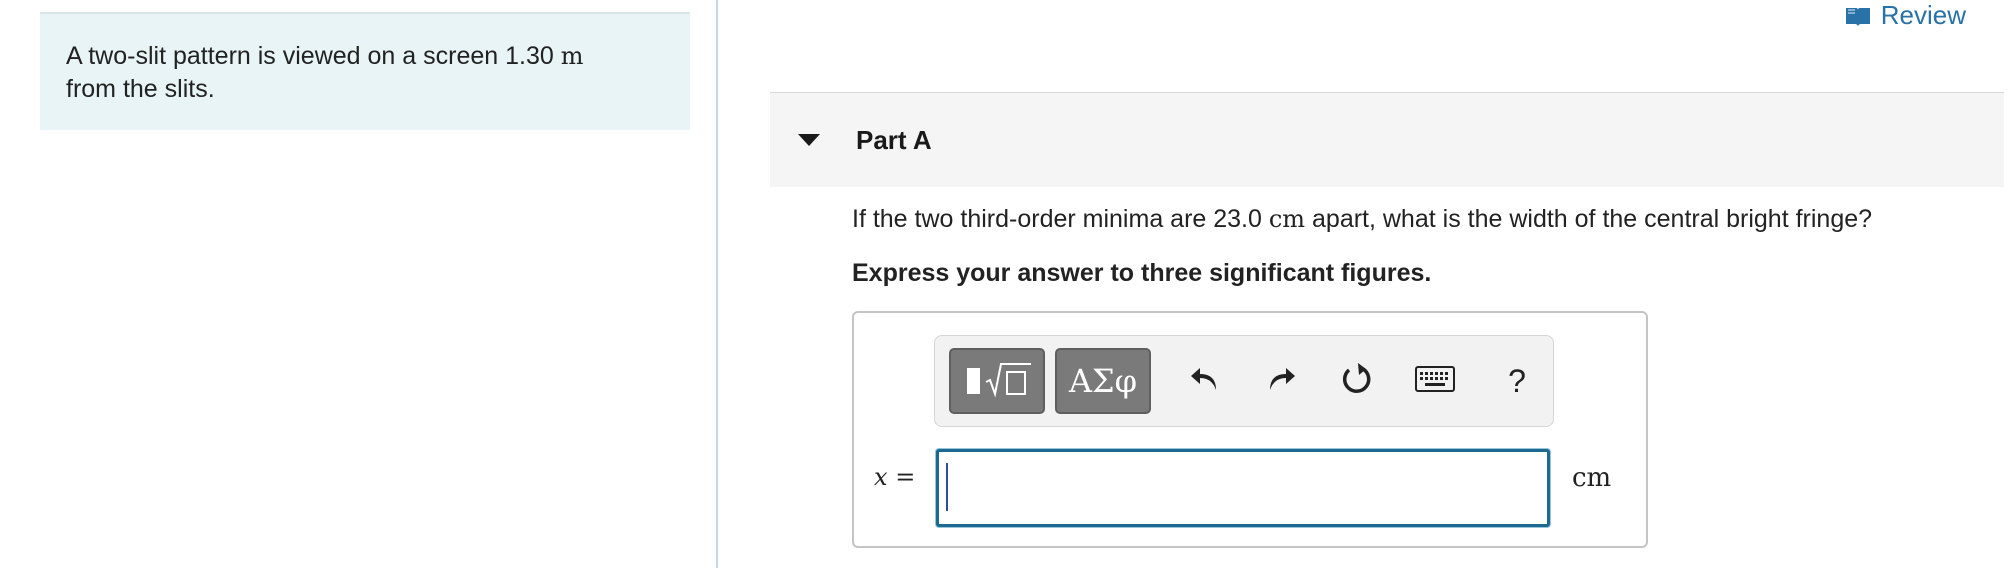  Describe the element at coordinates (947, 487) in the screenshot. I see `text-cursor` at that location.